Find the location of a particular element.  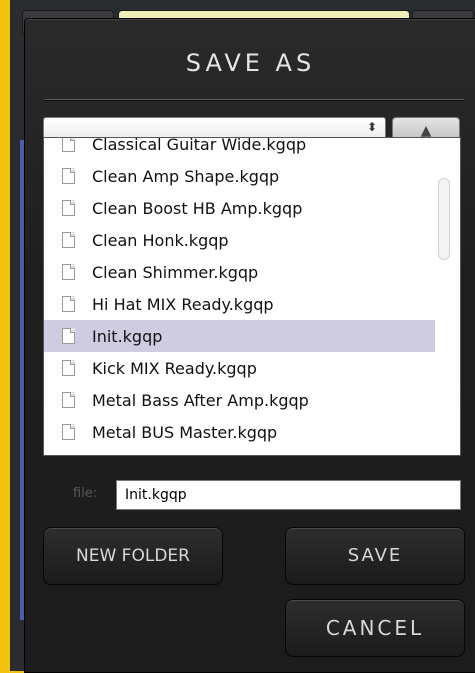

scrollbar-thumb is located at coordinates (444, 219).